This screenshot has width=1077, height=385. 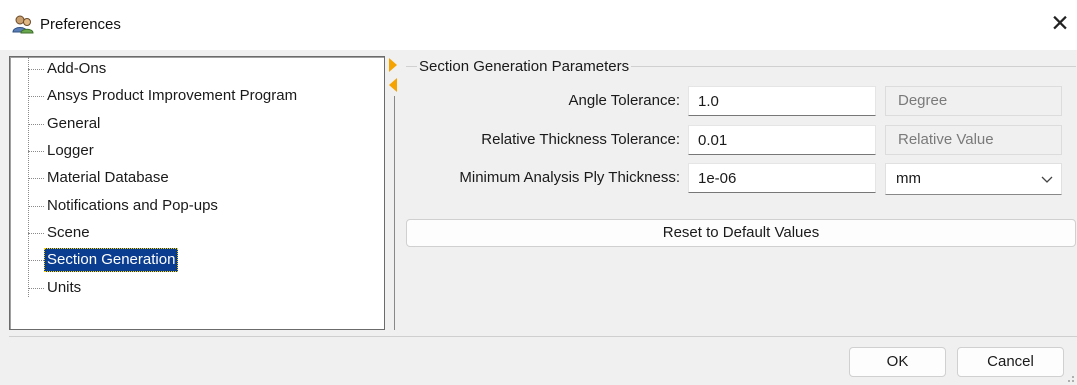 What do you see at coordinates (108, 177) in the screenshot?
I see `tree-item-label: Material Database` at bounding box center [108, 177].